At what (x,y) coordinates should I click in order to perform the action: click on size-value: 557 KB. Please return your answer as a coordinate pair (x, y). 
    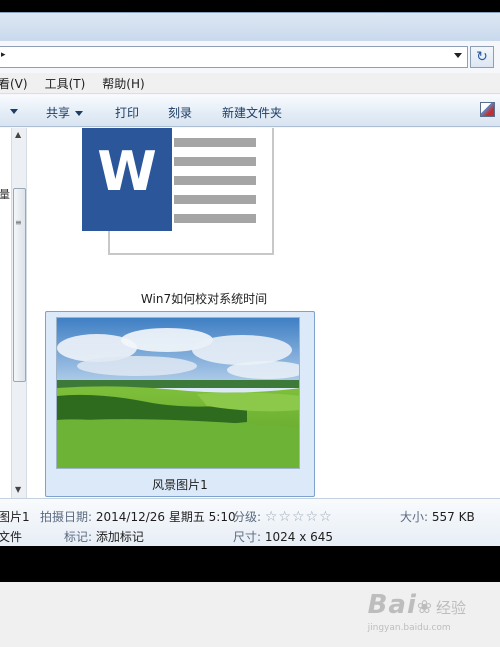
    Looking at the image, I should click on (453, 517).